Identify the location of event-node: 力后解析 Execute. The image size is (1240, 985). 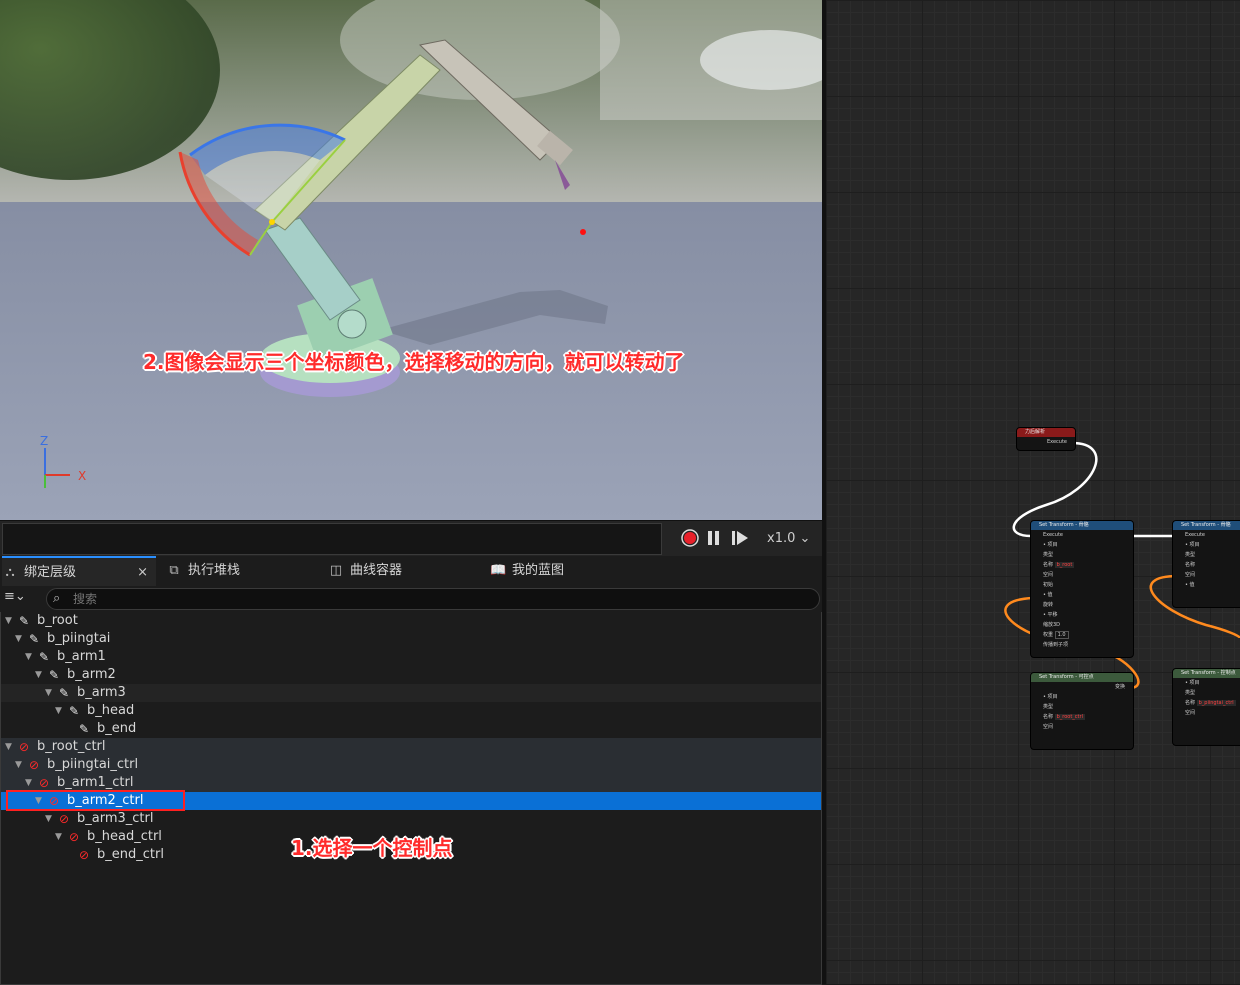
(1046, 439).